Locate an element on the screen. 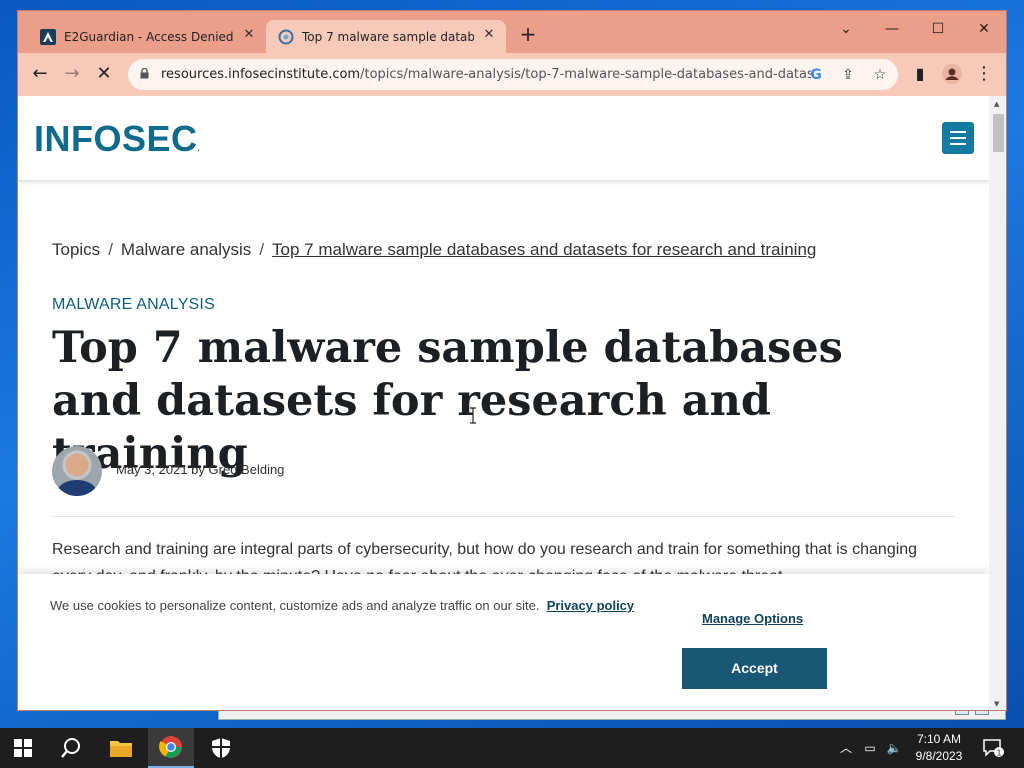  manage-options-link: Manage Options is located at coordinates (752, 618).